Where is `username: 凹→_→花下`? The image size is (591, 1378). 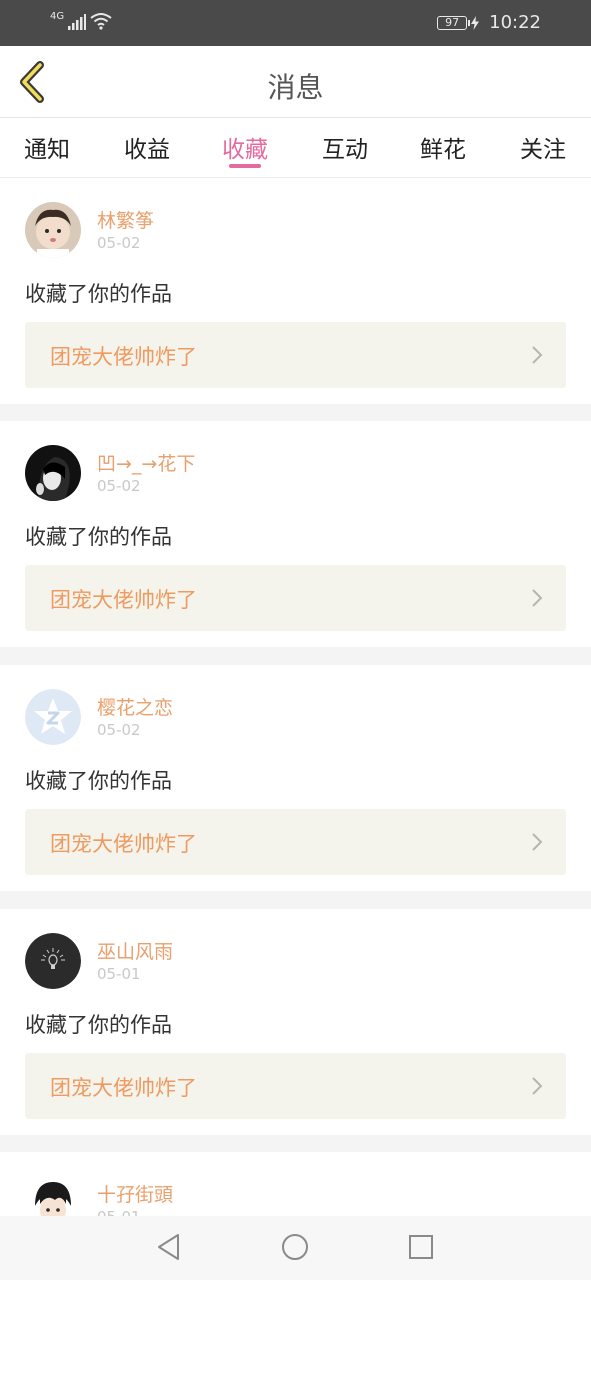 username: 凹→_→花下 is located at coordinates (146, 462).